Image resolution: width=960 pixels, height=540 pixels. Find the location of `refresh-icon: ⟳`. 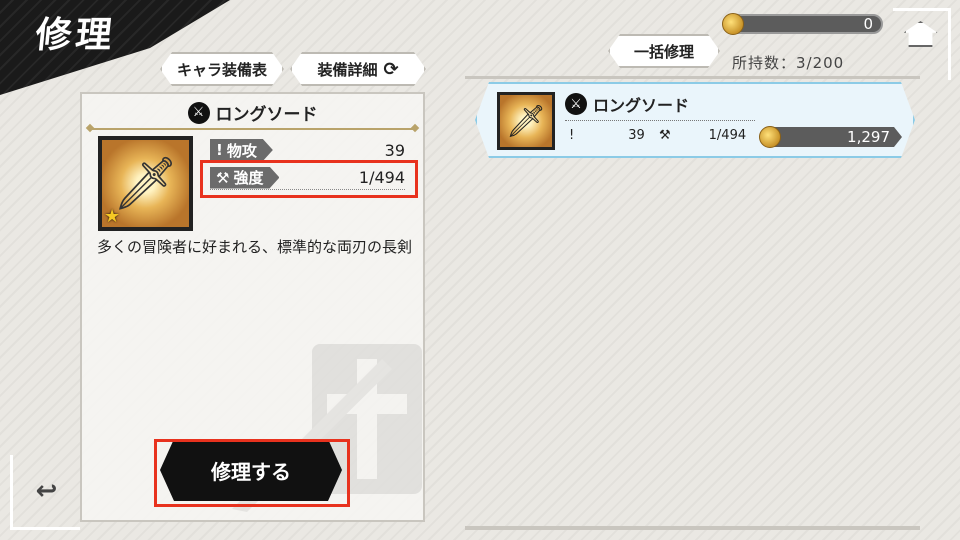

refresh-icon: ⟳ is located at coordinates (391, 69).